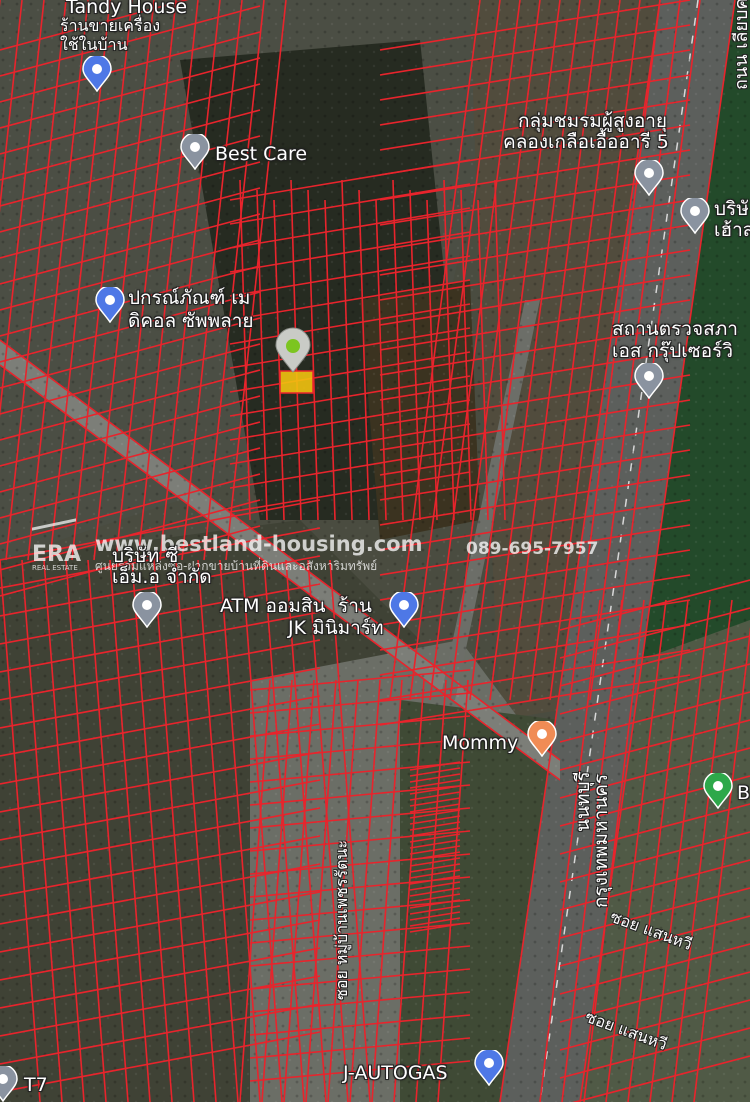 This screenshot has height=1102, width=750. Describe the element at coordinates (732, 230) in the screenshot. I see `place-company-right-line2: เฮ้าส` at that location.